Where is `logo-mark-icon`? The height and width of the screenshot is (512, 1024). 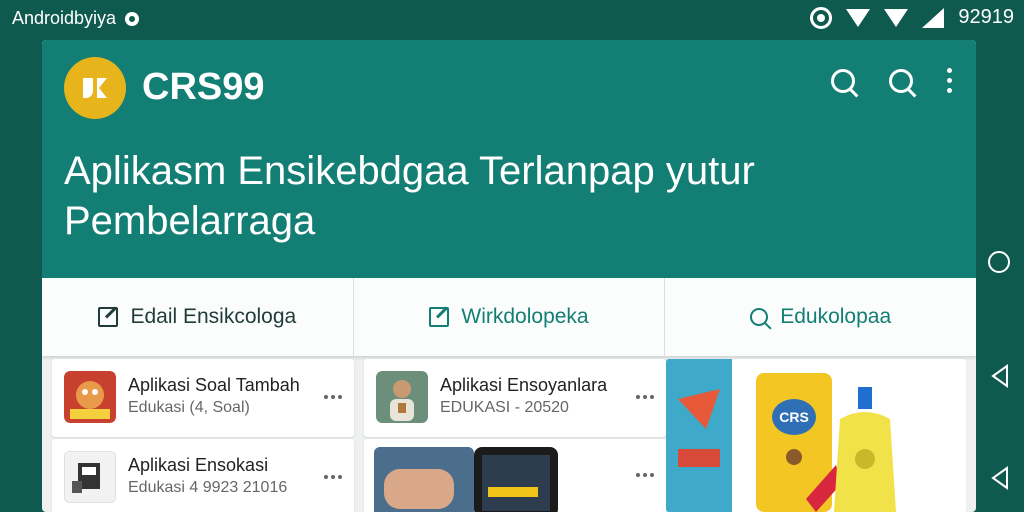
logo-mark-icon is located at coordinates (95, 88).